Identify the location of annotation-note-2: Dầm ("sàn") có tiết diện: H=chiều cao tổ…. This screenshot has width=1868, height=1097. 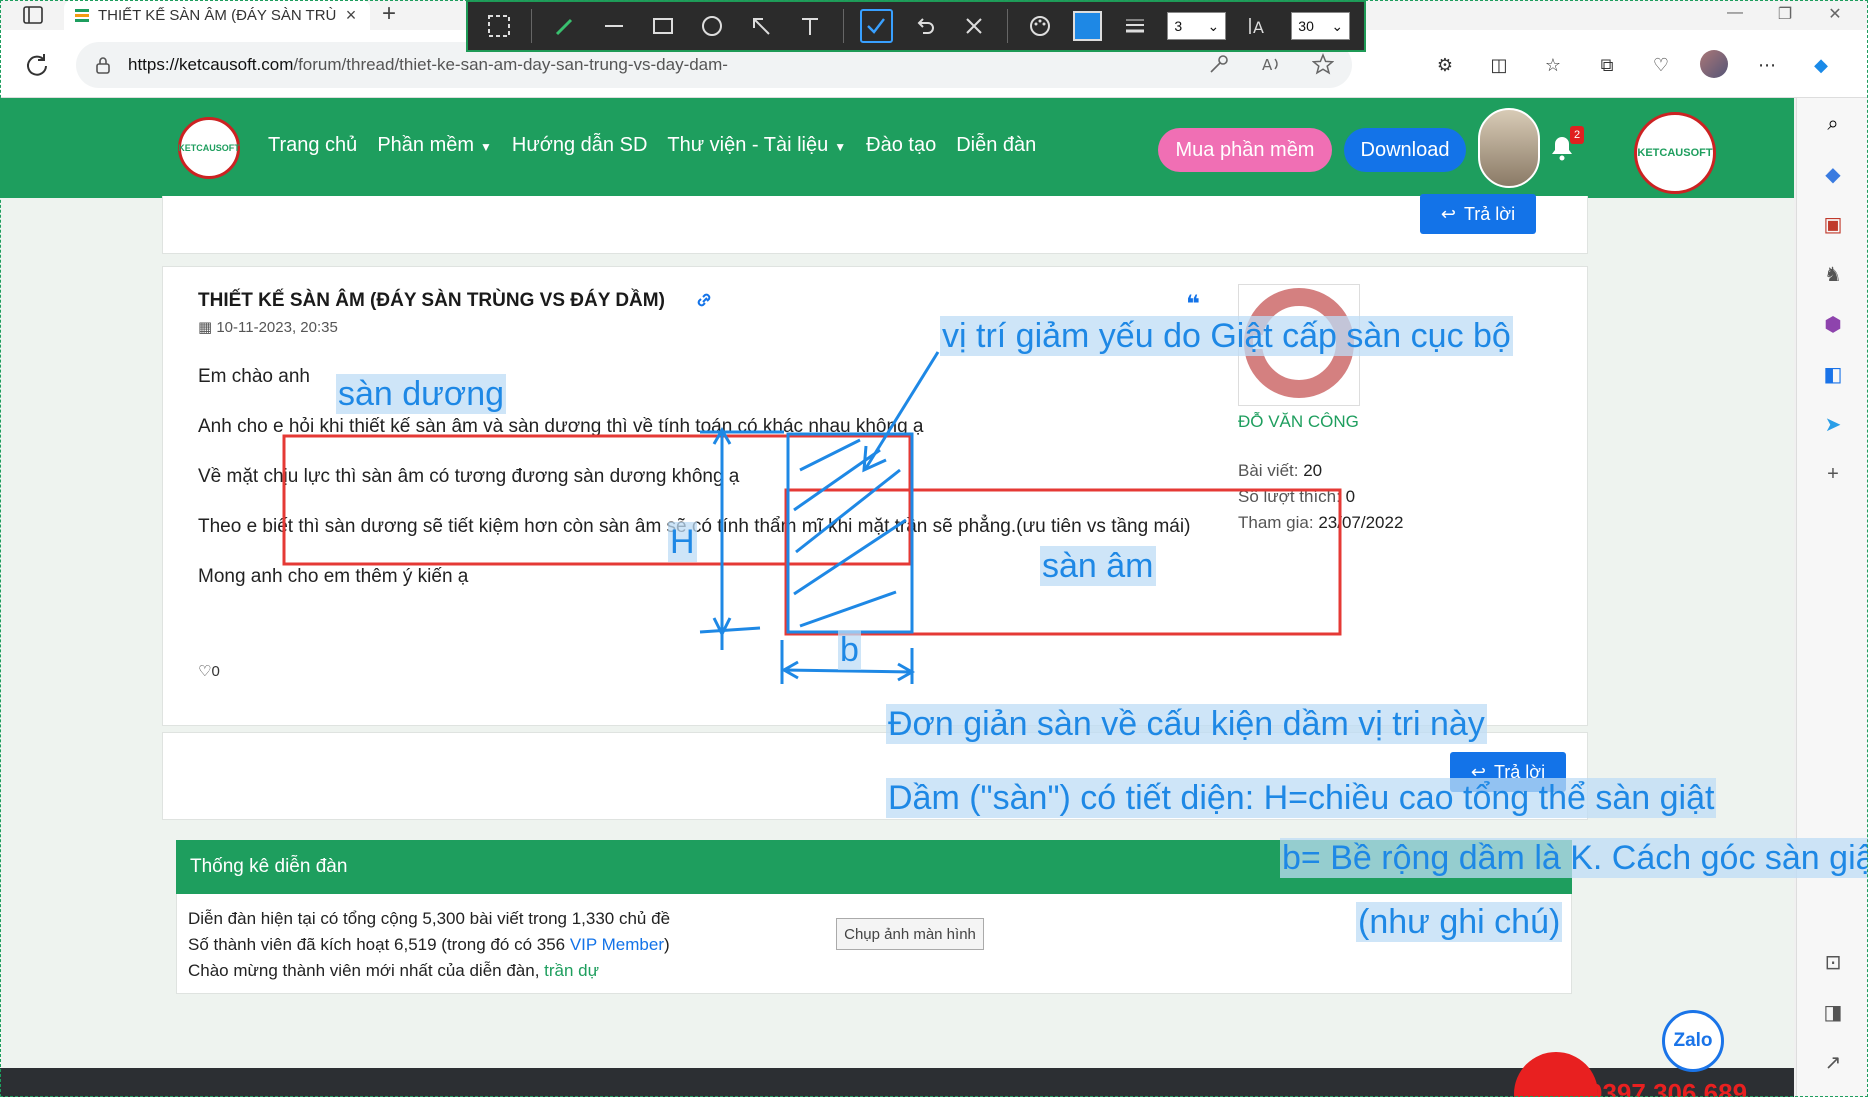
(1301, 798).